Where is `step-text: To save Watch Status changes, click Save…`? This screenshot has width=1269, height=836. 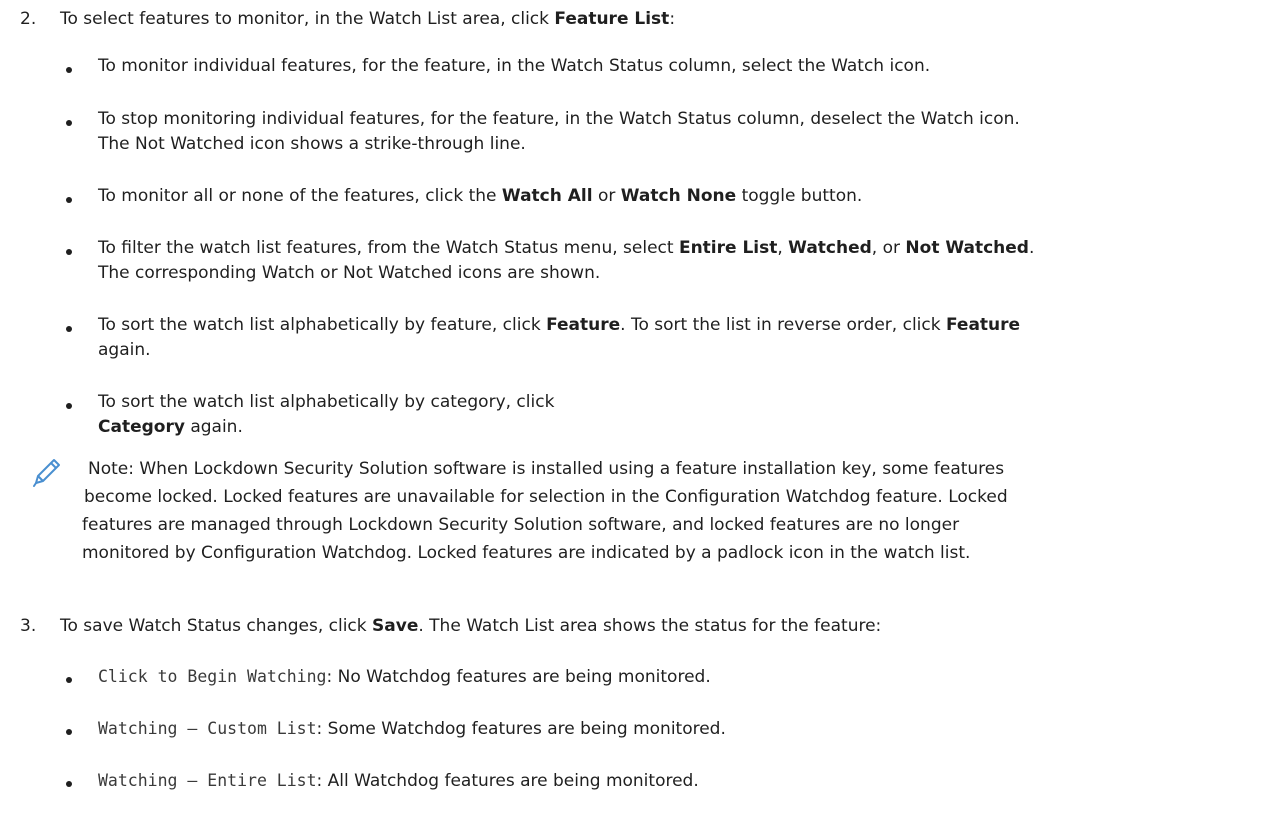 step-text: To save Watch Status changes, click Save… is located at coordinates (471, 626).